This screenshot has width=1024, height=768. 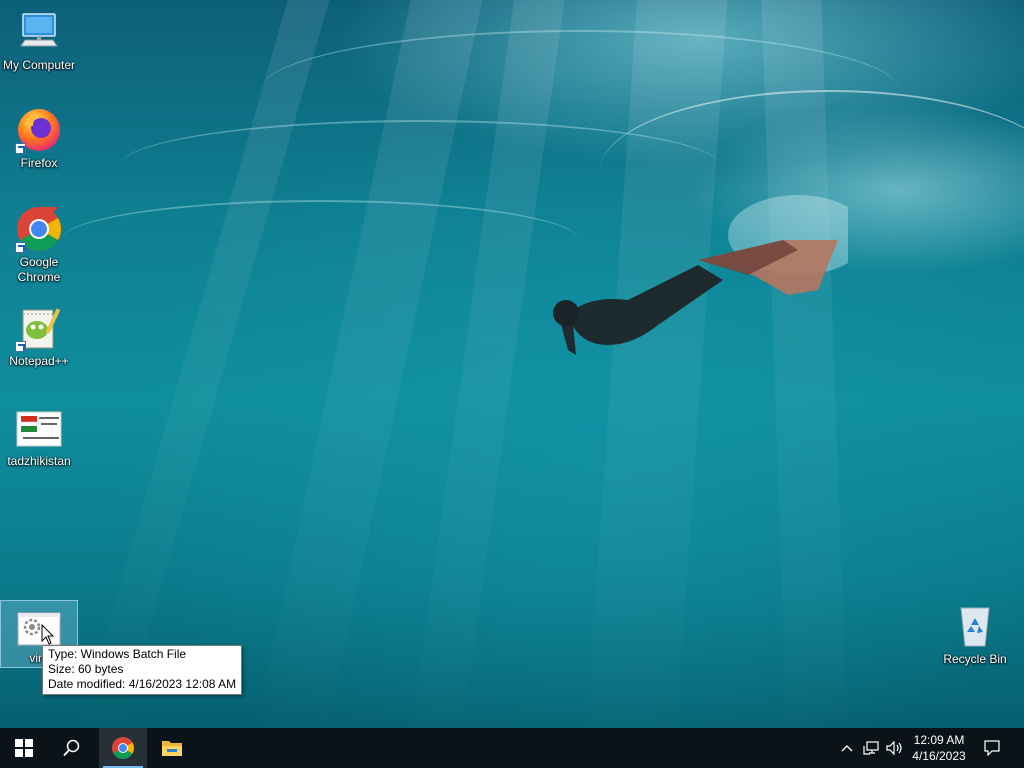 I want to click on mouse-cursor-icon, so click(x=48, y=634).